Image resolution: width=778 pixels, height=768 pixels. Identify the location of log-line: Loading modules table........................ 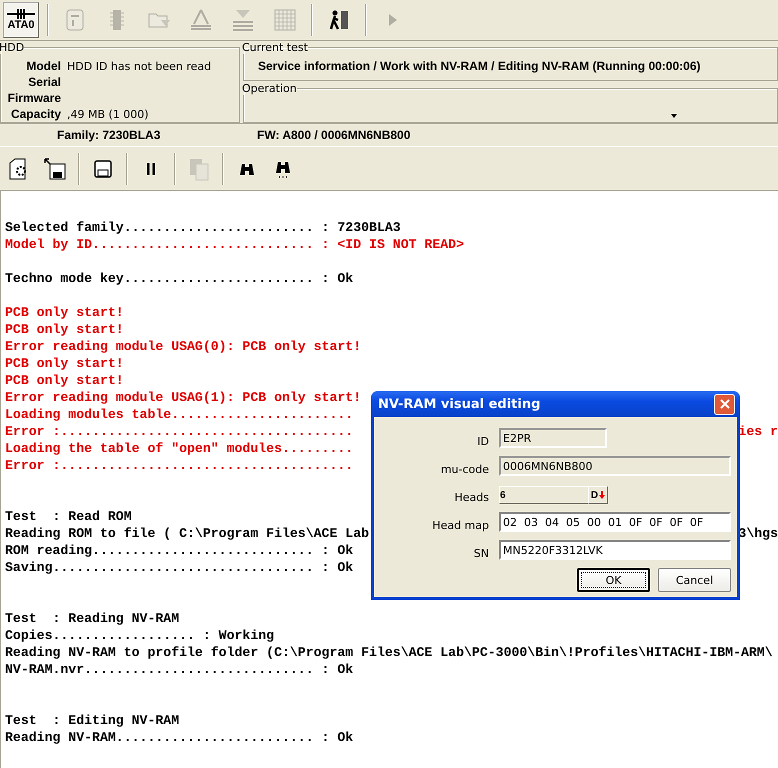
(179, 414).